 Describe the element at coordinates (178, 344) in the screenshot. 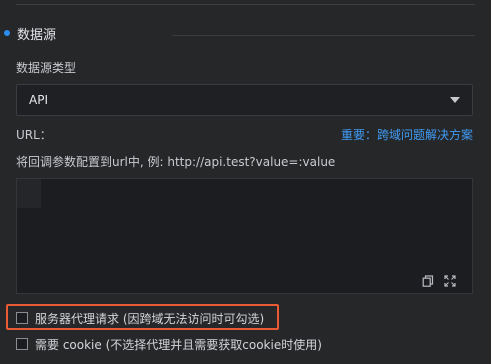

I see `cookie-label: 需要 cookie (不选择代理并且需要获取cookie时使用)` at that location.